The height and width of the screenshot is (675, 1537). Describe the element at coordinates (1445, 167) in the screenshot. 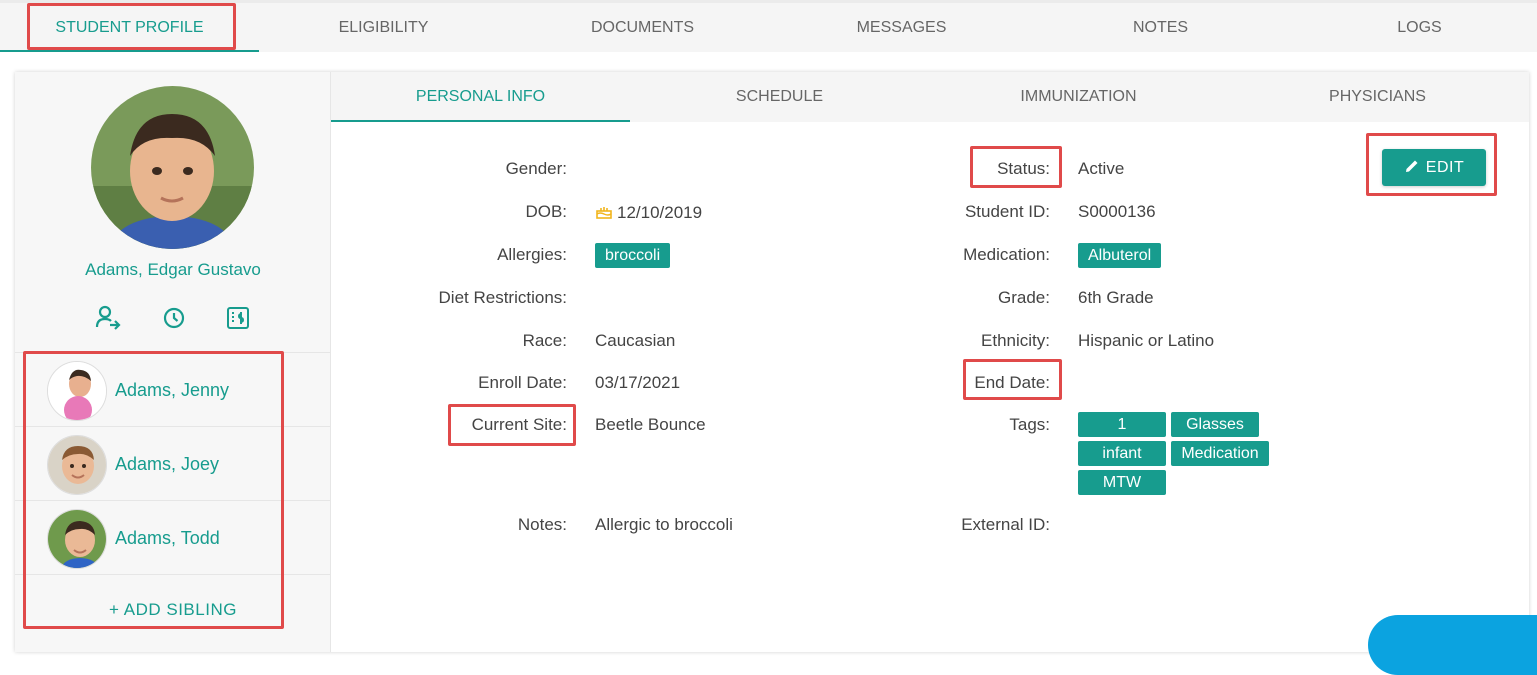

I see `edit-button-label: EDIT` at that location.